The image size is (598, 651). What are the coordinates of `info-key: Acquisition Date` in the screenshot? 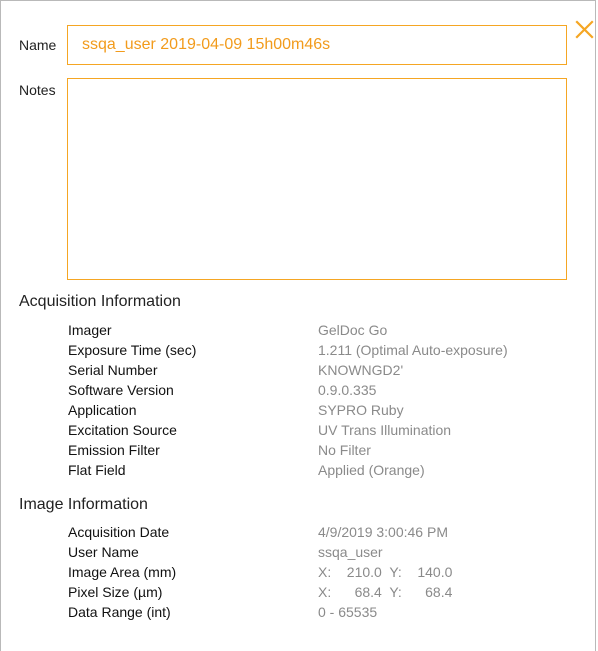 It's located at (119, 532).